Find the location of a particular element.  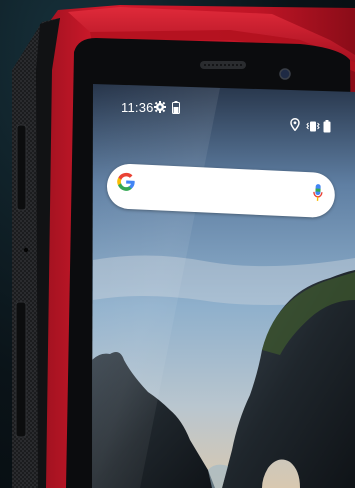

side-hole is located at coordinates (26, 250).